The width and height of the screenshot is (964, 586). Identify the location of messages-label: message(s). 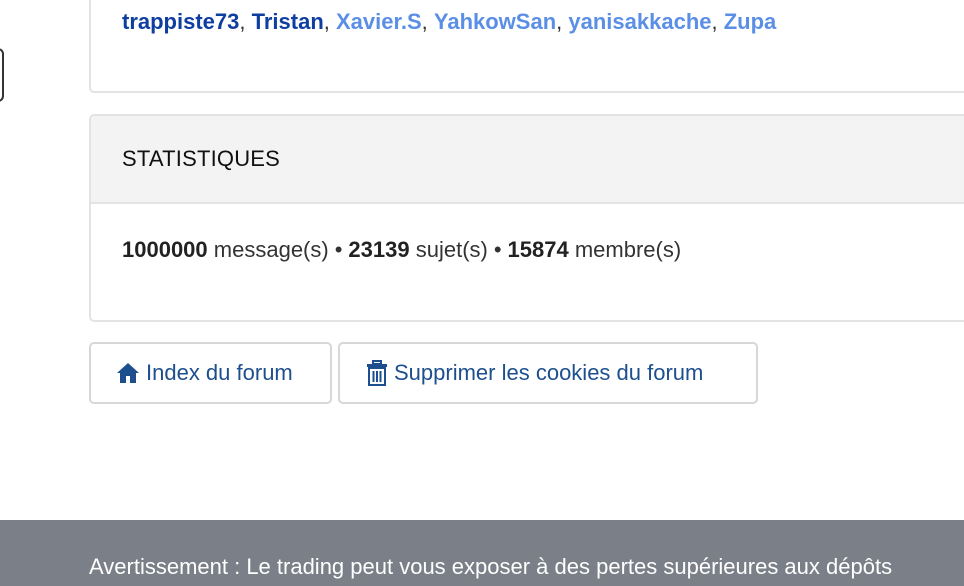
(271, 249).